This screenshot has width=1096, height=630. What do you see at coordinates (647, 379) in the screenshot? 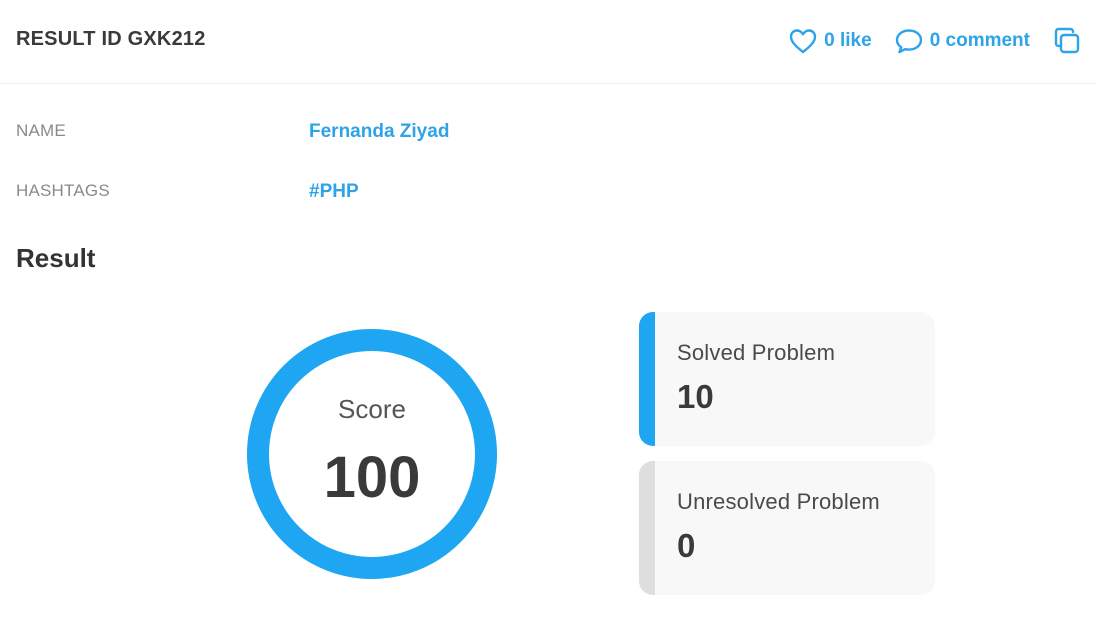
I see `solved-accent-bar` at bounding box center [647, 379].